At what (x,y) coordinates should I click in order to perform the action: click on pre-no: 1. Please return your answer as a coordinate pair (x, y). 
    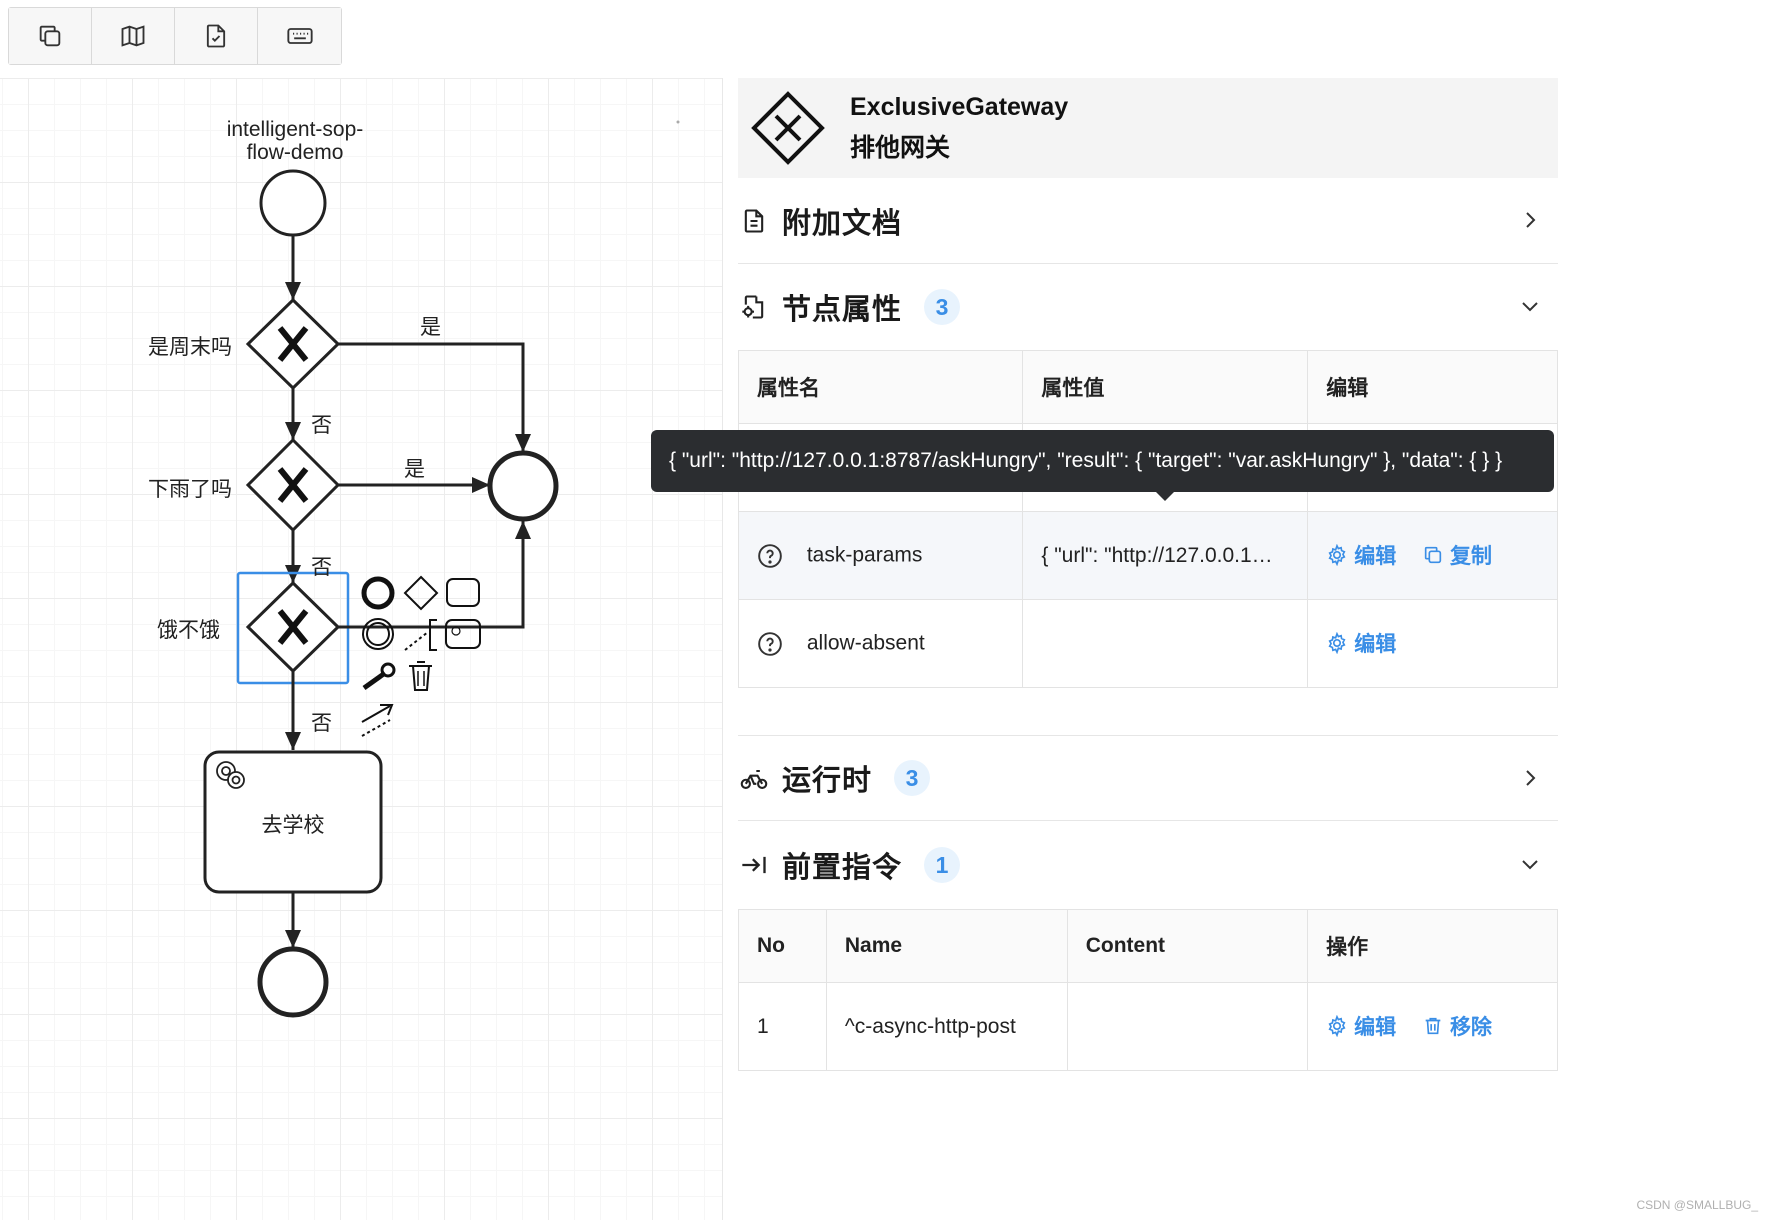
    Looking at the image, I should click on (782, 1026).